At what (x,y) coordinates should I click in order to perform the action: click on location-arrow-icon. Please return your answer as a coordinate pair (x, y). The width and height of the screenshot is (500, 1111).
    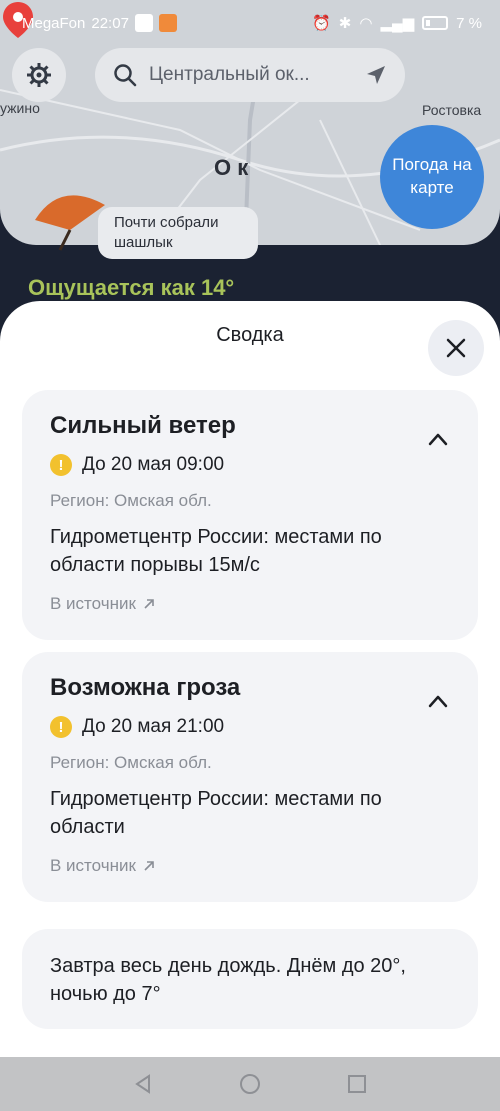
    Looking at the image, I should click on (376, 75).